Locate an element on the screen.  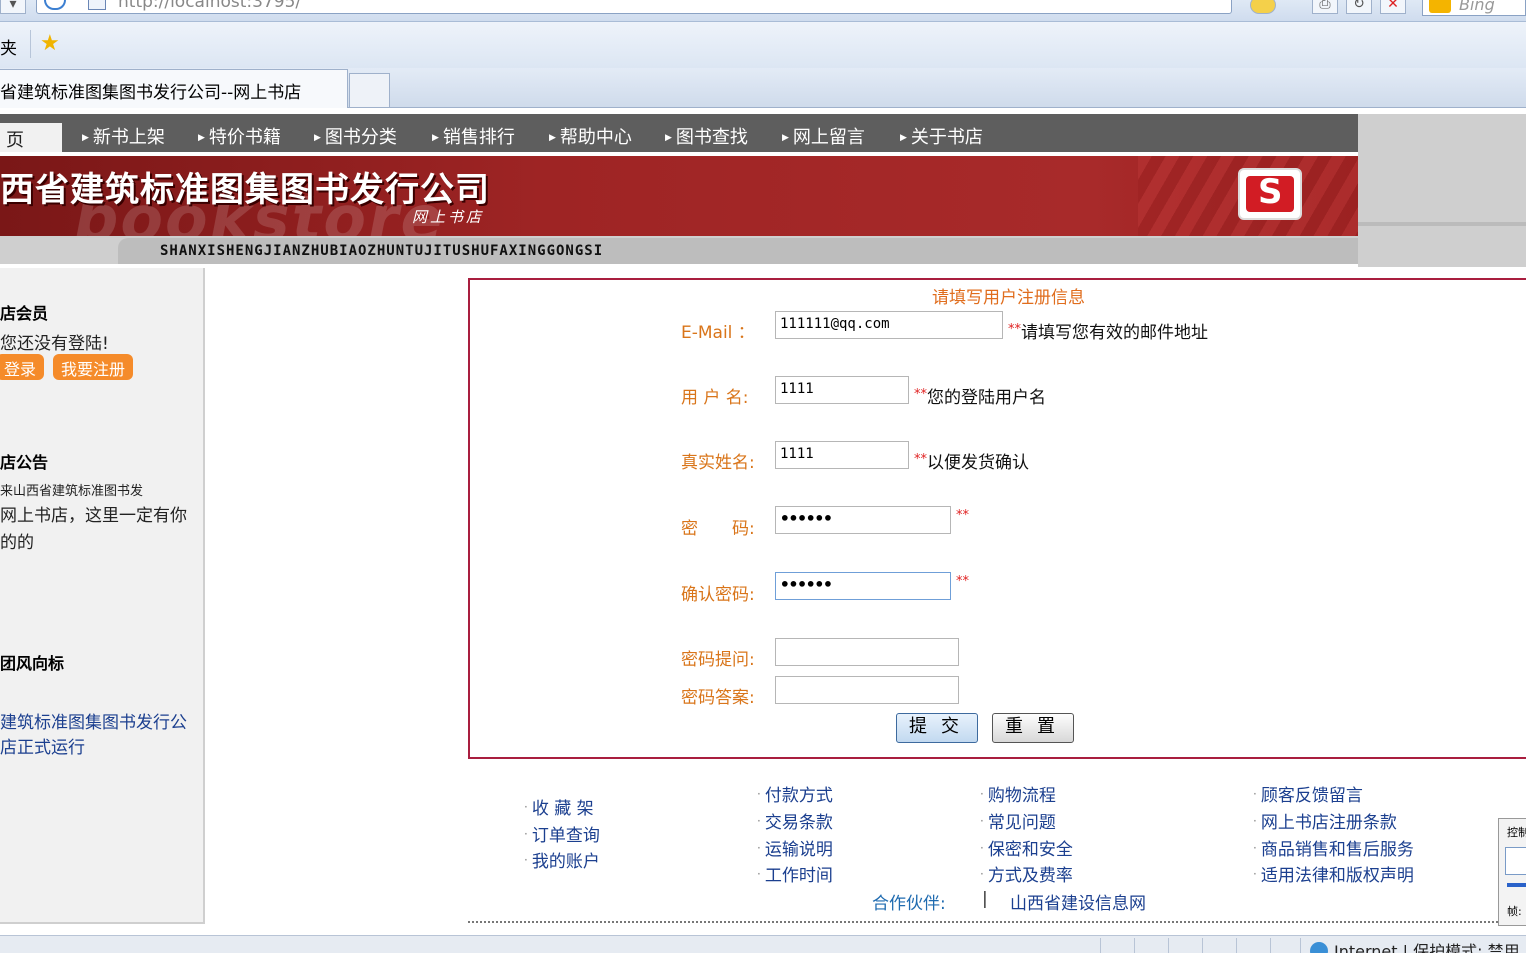
popup-frame-label: 帧: is located at coordinates (1514, 911).